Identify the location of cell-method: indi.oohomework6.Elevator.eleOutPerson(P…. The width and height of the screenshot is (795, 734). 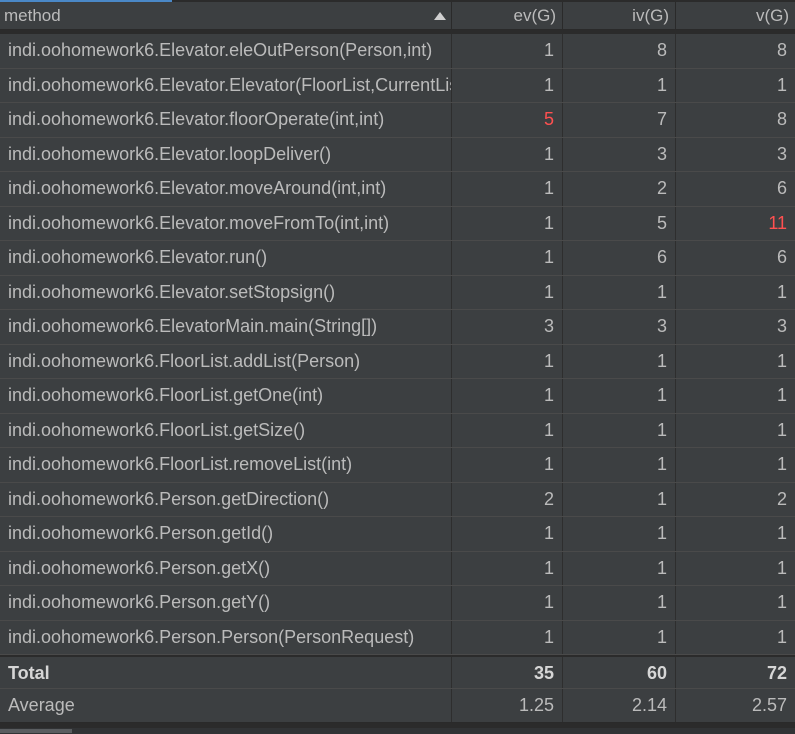
(226, 51).